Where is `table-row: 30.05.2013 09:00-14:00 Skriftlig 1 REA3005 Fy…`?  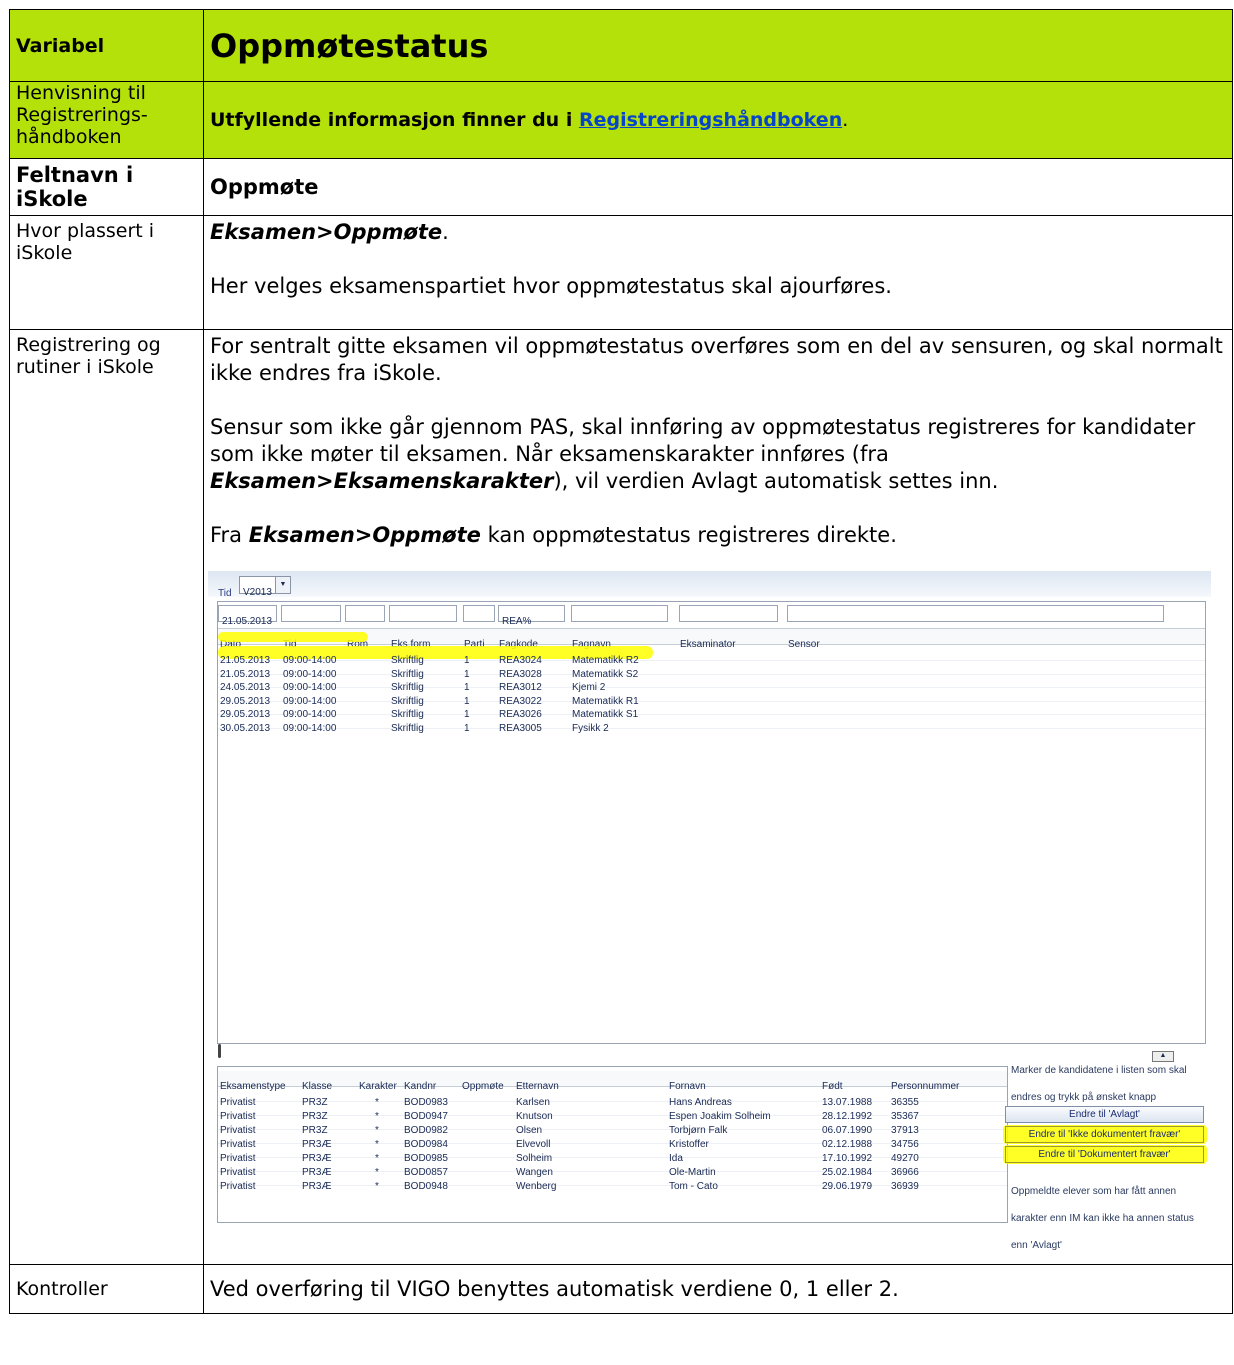 table-row: 30.05.2013 09:00-14:00 Skriftlig 1 REA3005 Fy… is located at coordinates (711, 724).